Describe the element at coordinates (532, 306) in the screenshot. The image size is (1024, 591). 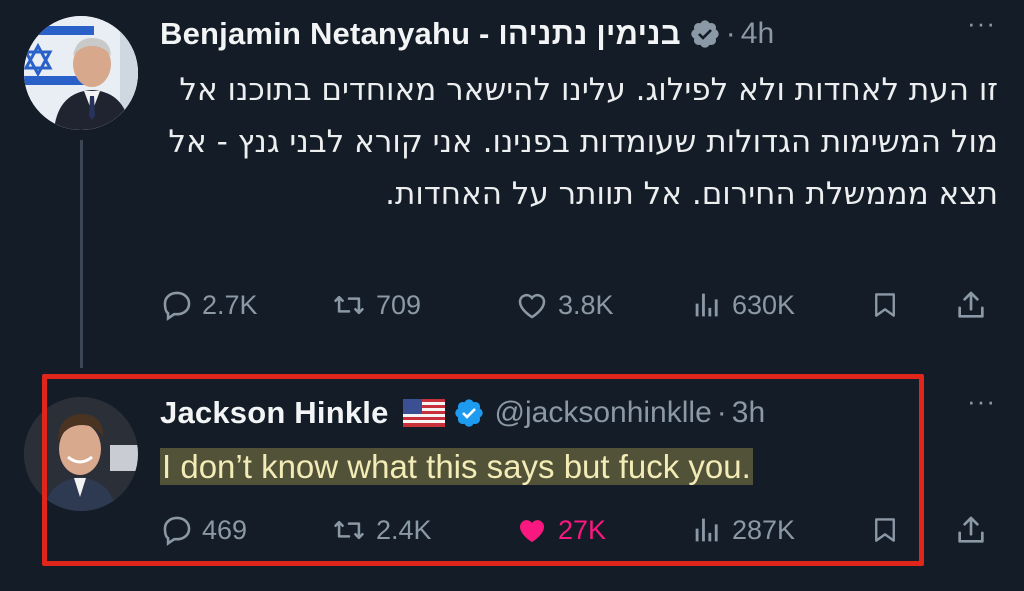
I see `heart-icon` at that location.